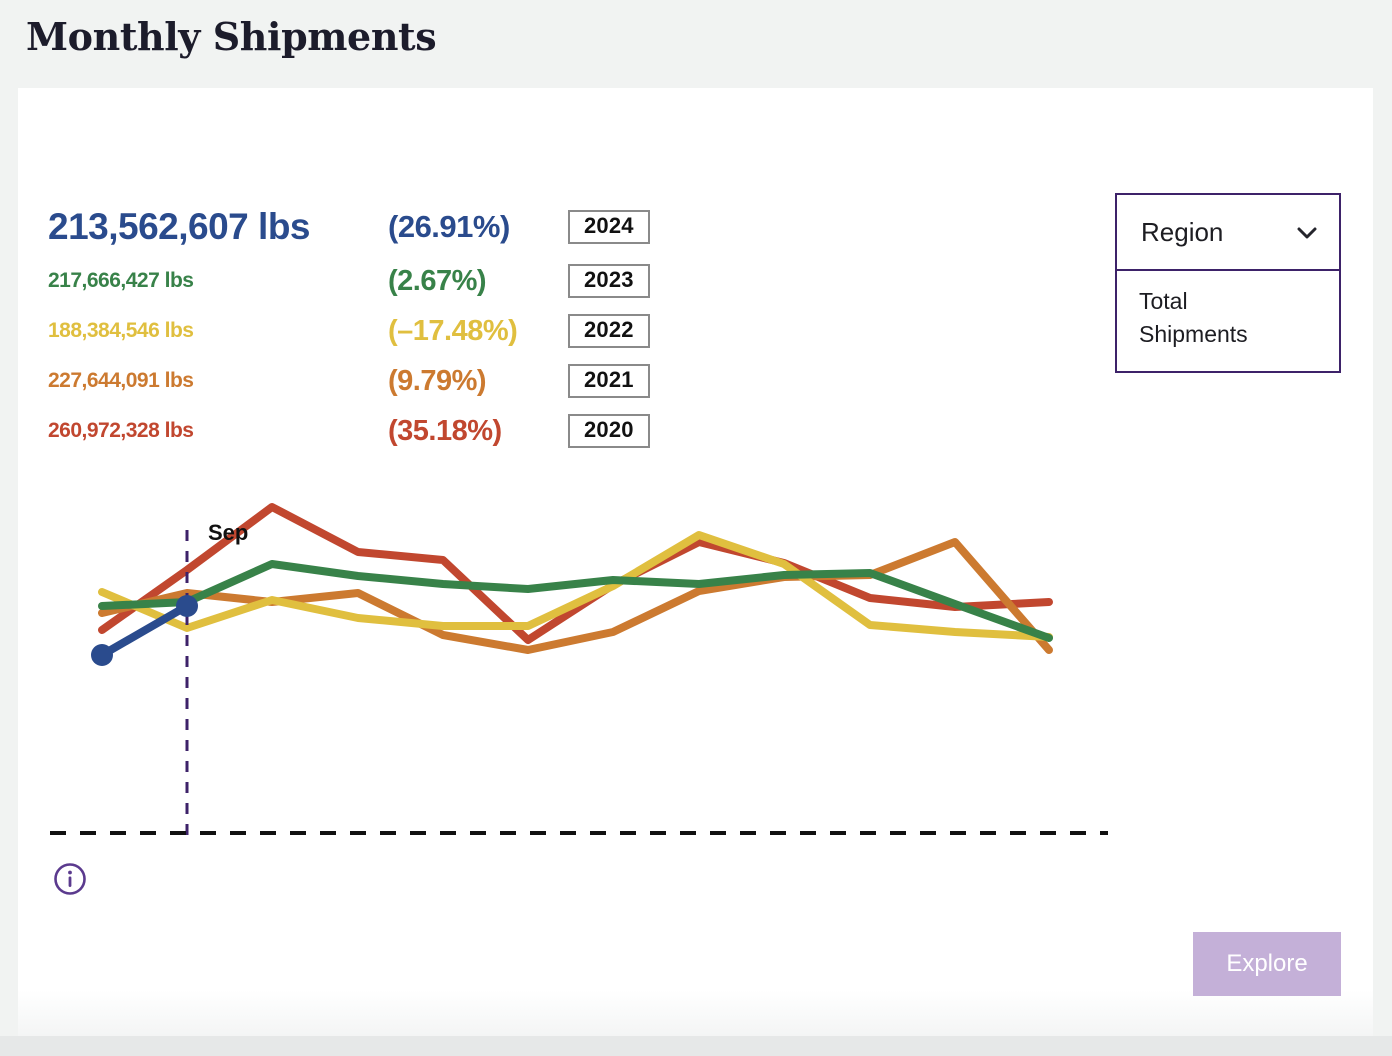 The height and width of the screenshot is (1056, 1392). I want to click on region-dropdown-button: Region, so click(1228, 232).